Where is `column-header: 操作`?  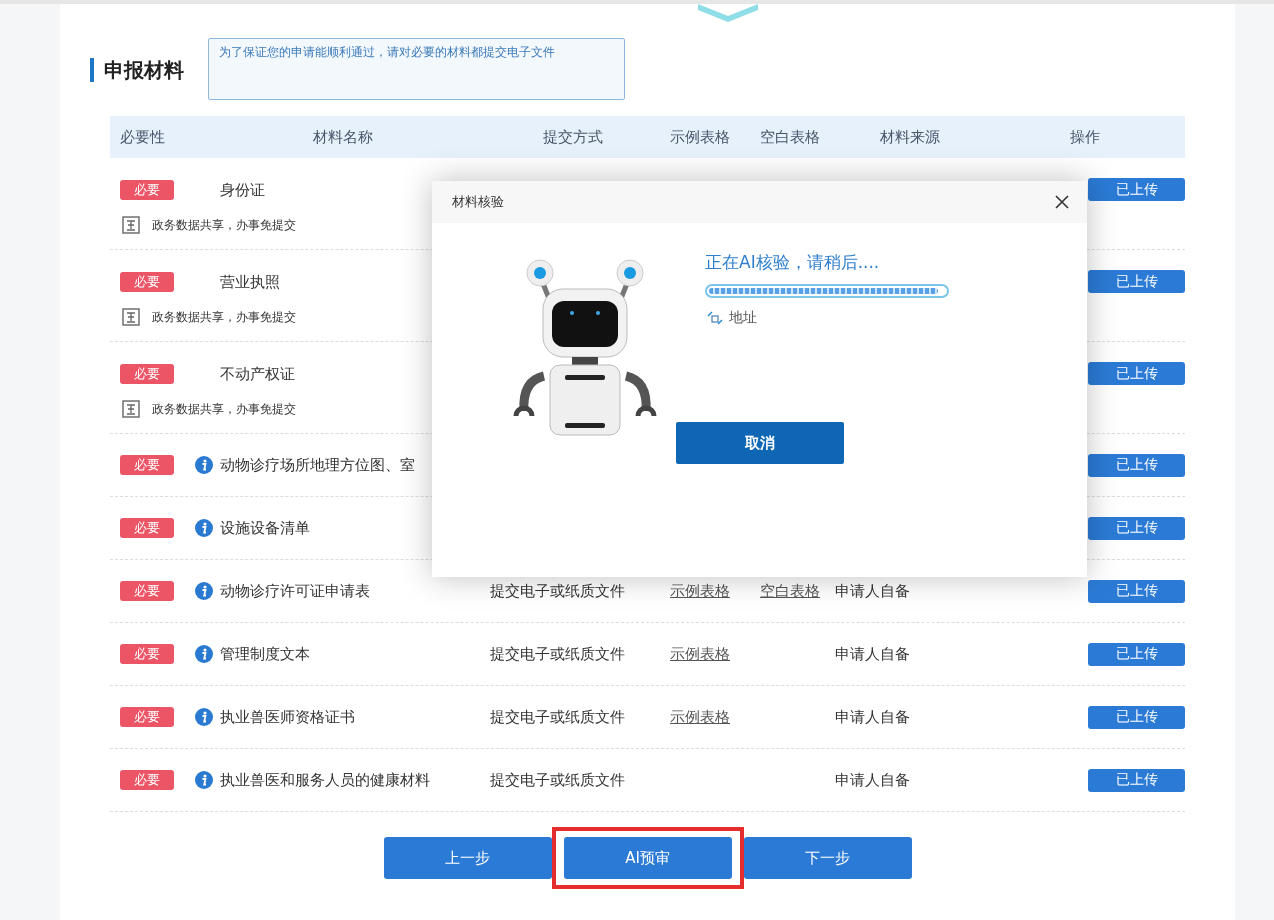
column-header: 操作 is located at coordinates (1085, 137).